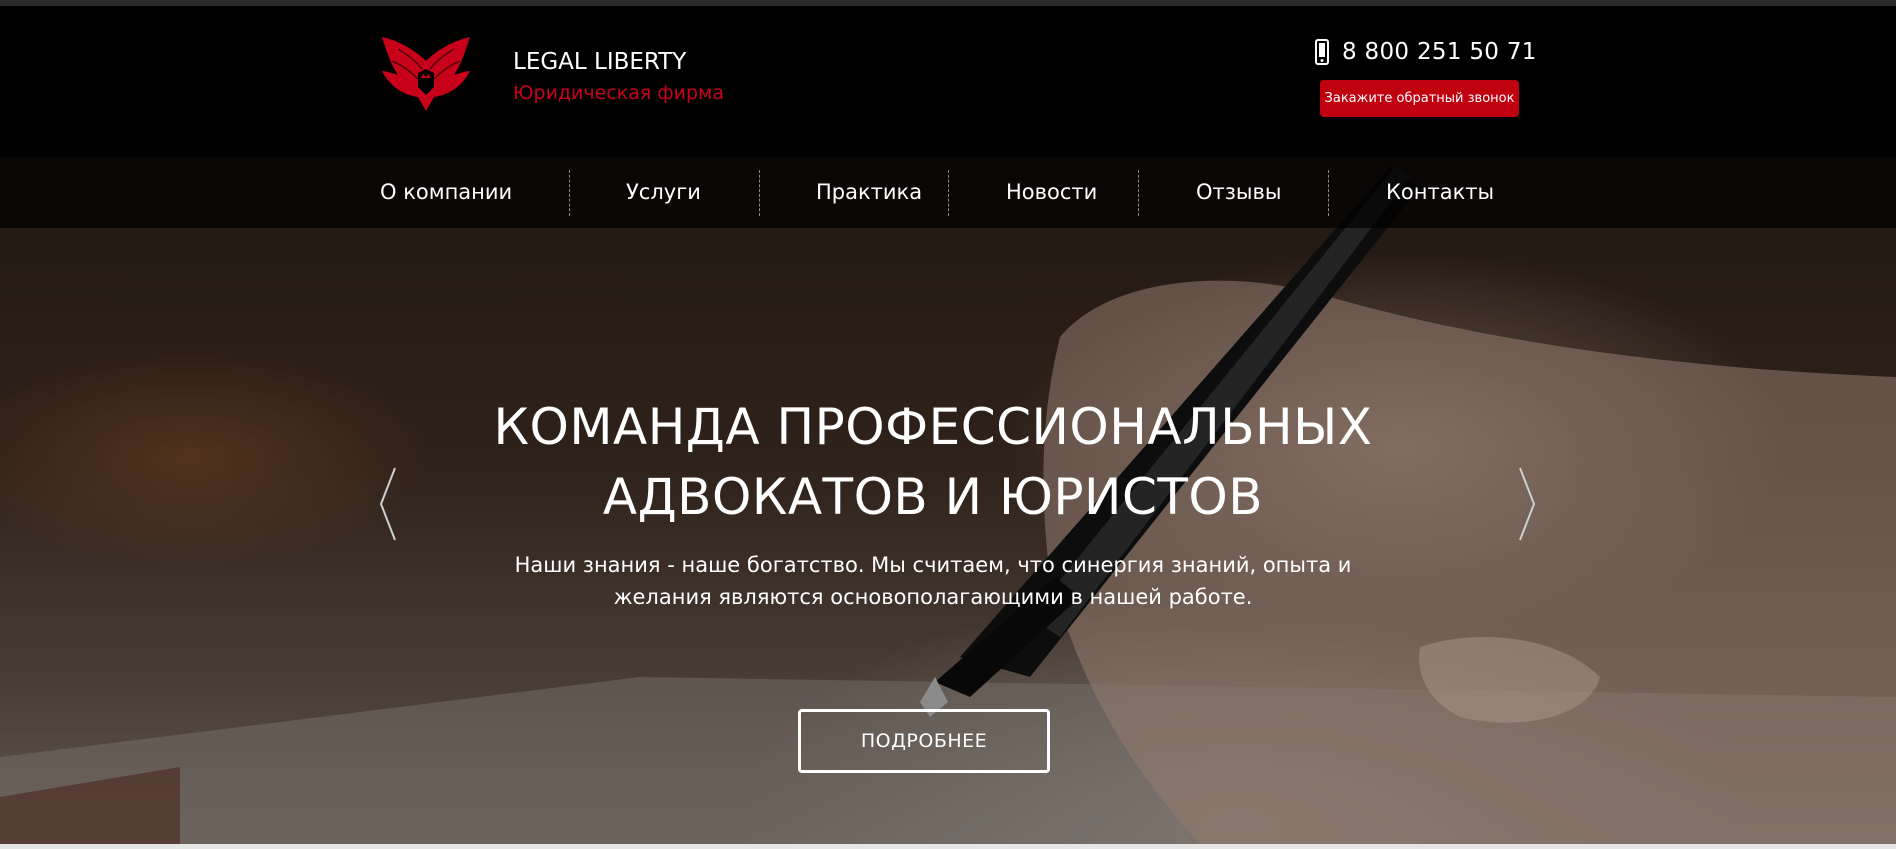 This screenshot has width=1896, height=849. I want to click on hero-title-line: КОМАНДА ПРОФЕССИОНАЛЬНЫХ, so click(933, 427).